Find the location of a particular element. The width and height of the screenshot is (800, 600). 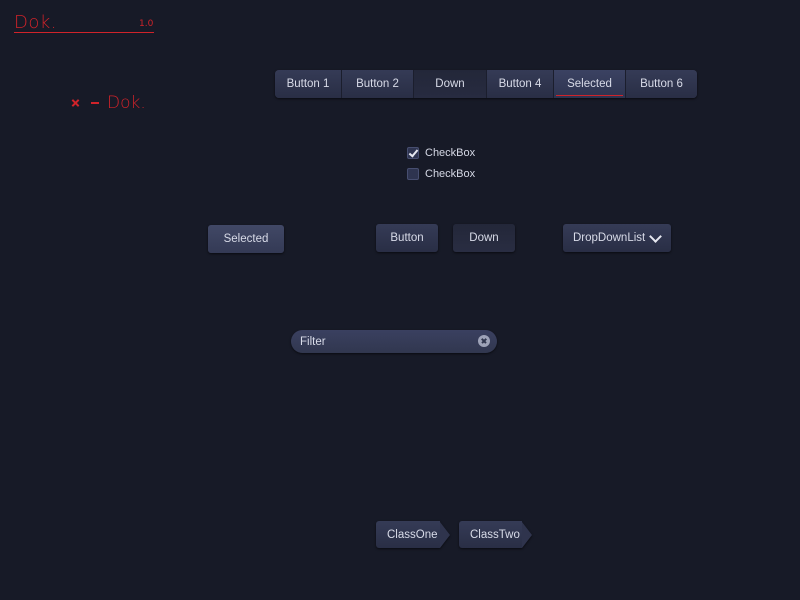

segment-button-1: Button 1 is located at coordinates (308, 84).